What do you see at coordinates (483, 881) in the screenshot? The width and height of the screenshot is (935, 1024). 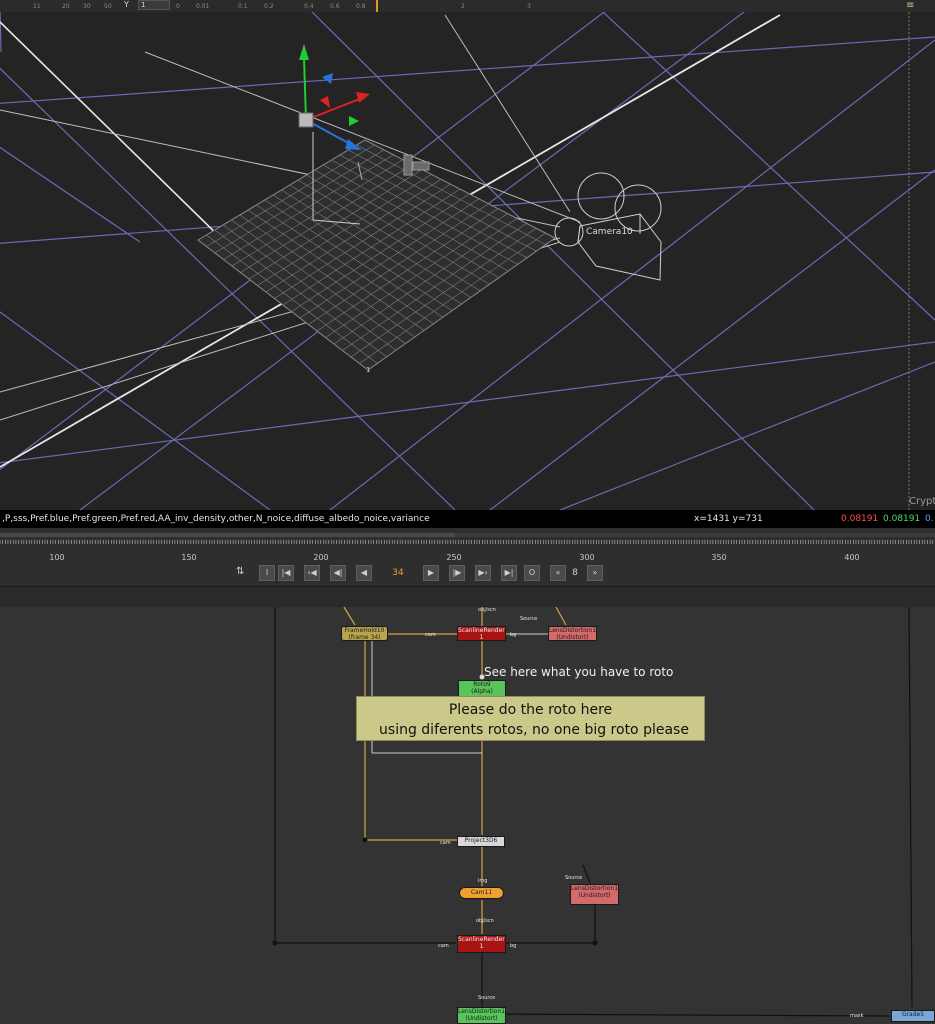 I see `pipe-label: img` at bounding box center [483, 881].